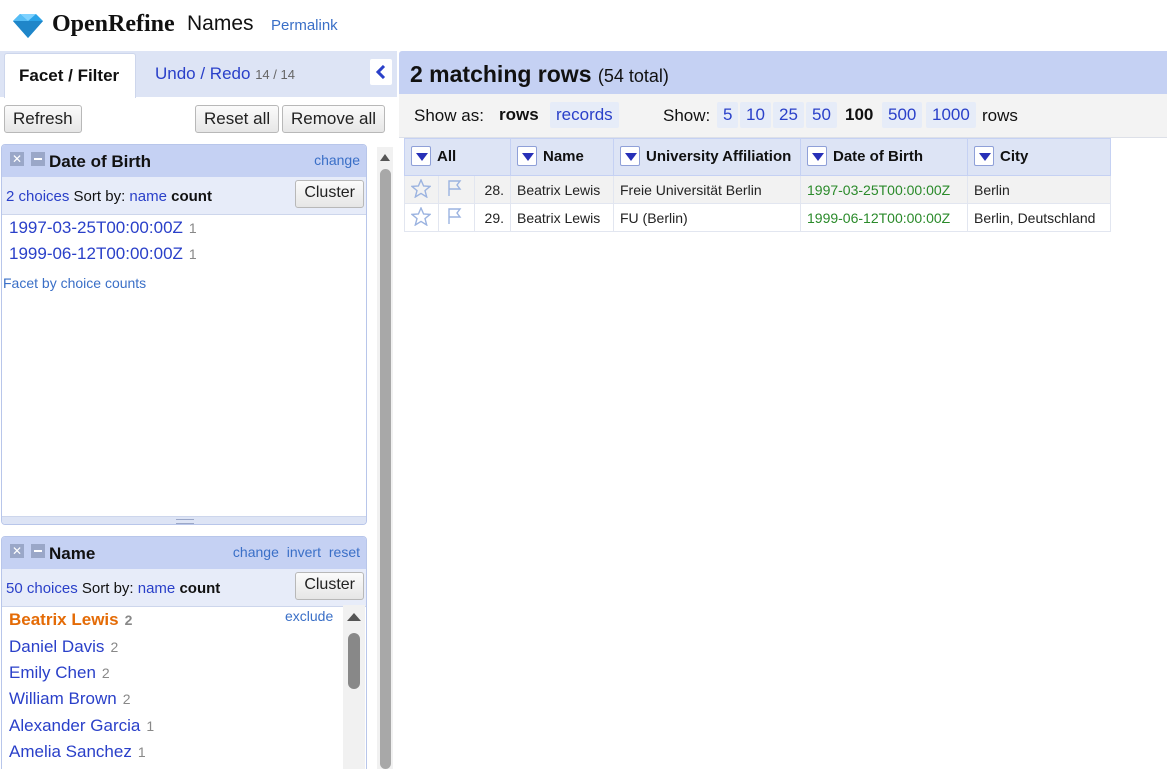 Image resolution: width=1167 pixels, height=769 pixels. What do you see at coordinates (583, 25) in the screenshot?
I see `app-header: OpenRefine Names Permalink` at bounding box center [583, 25].